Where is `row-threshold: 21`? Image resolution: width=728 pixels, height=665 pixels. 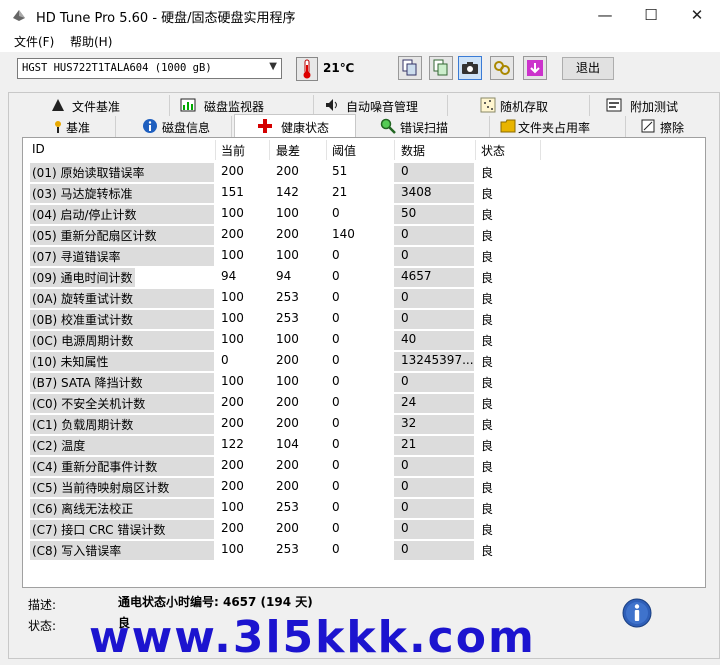
row-threshold: 21 is located at coordinates (340, 192).